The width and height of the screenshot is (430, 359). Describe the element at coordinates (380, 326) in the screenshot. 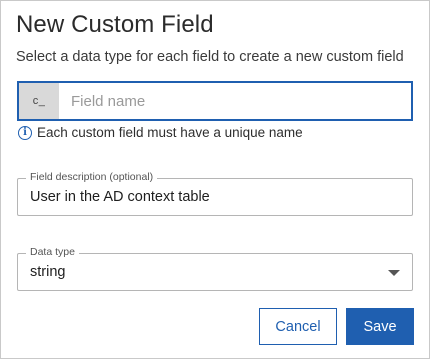

I see `save-button: Save` at that location.